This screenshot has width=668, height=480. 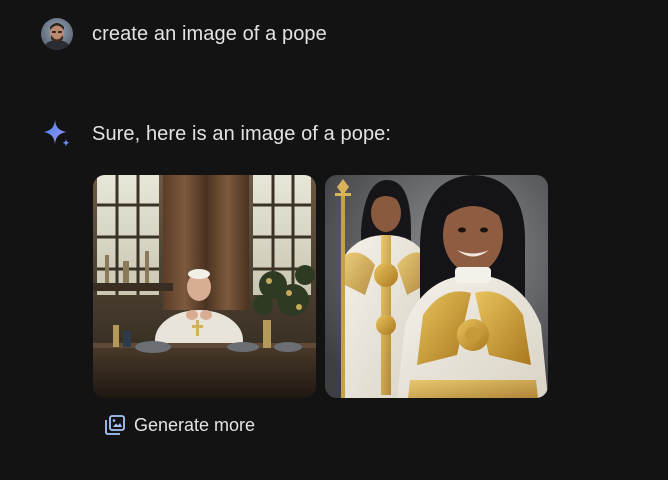 I want to click on user-avatar, so click(x=57, y=34).